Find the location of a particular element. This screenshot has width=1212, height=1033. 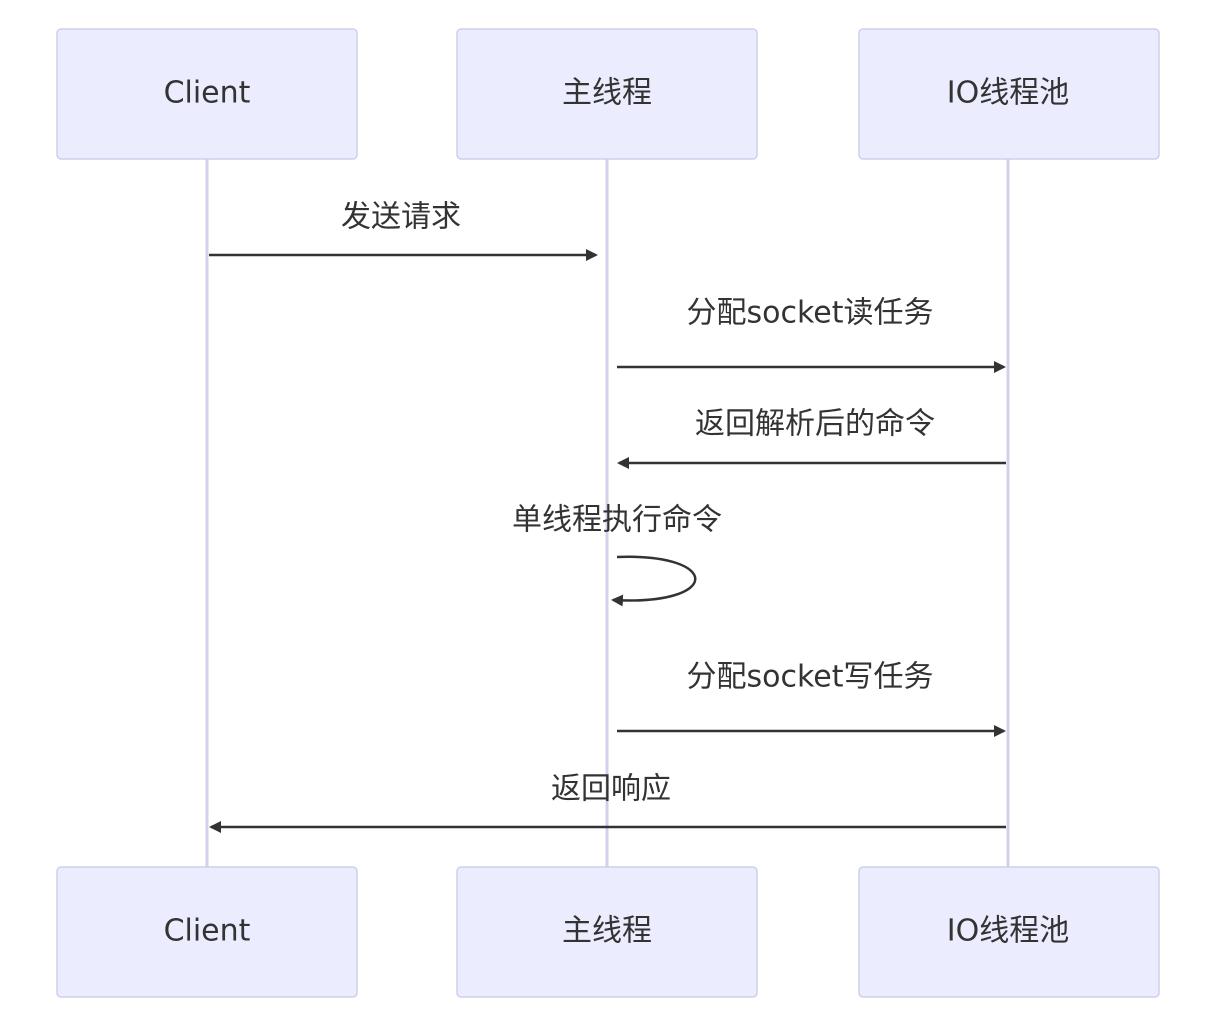

message-label: 分配socket读任务 is located at coordinates (809, 313).